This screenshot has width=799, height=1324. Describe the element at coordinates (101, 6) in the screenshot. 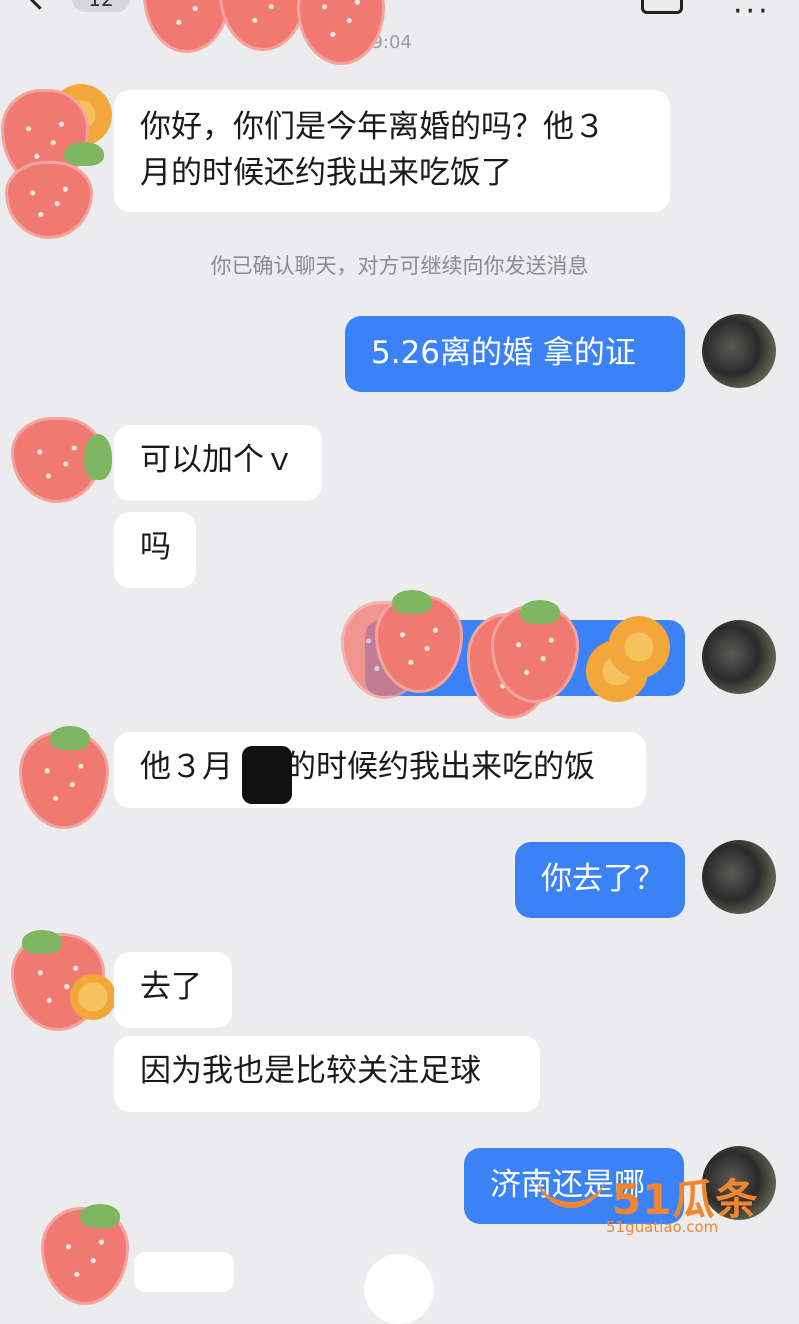

I see `unread-count-badge: 12` at that location.